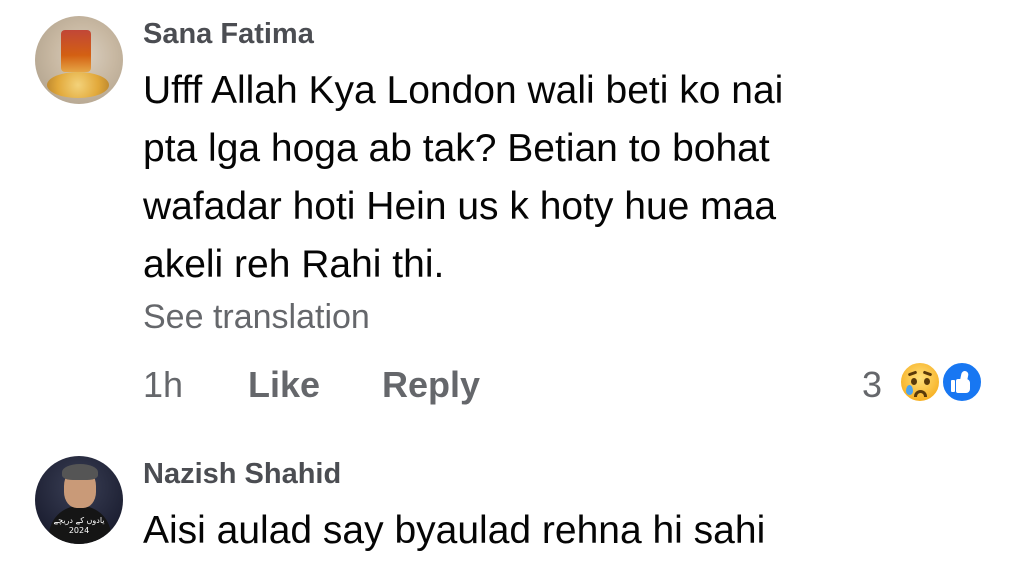 This screenshot has height=571, width=1024. What do you see at coordinates (963, 386) in the screenshot?
I see `thumb-fist` at bounding box center [963, 386].